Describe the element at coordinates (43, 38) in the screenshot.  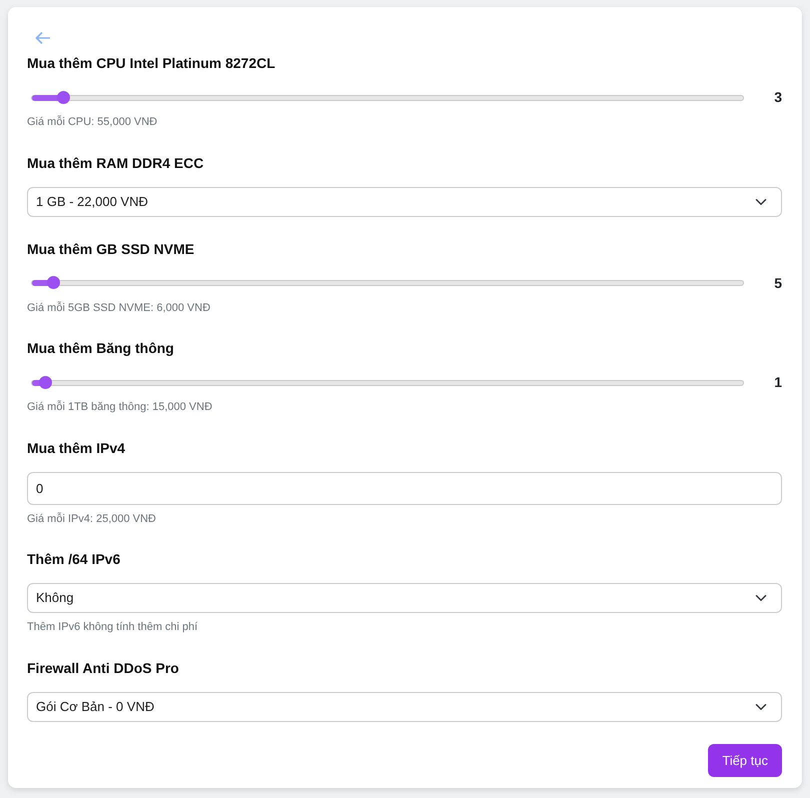
I see `back-arrow-icon` at that location.